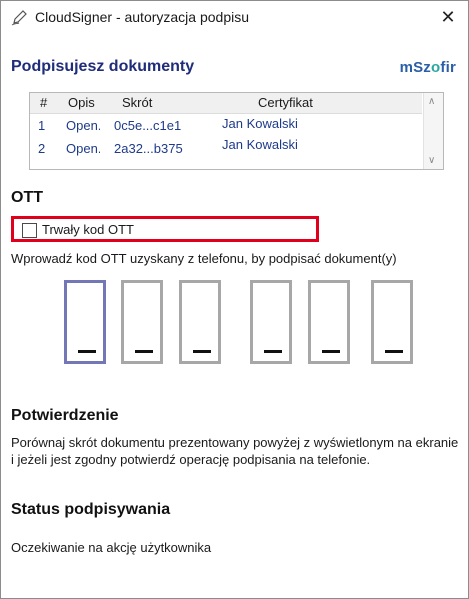 The width and height of the screenshot is (469, 599). What do you see at coordinates (285, 102) in the screenshot?
I see `column-header-certyfikat: Certyfikat` at bounding box center [285, 102].